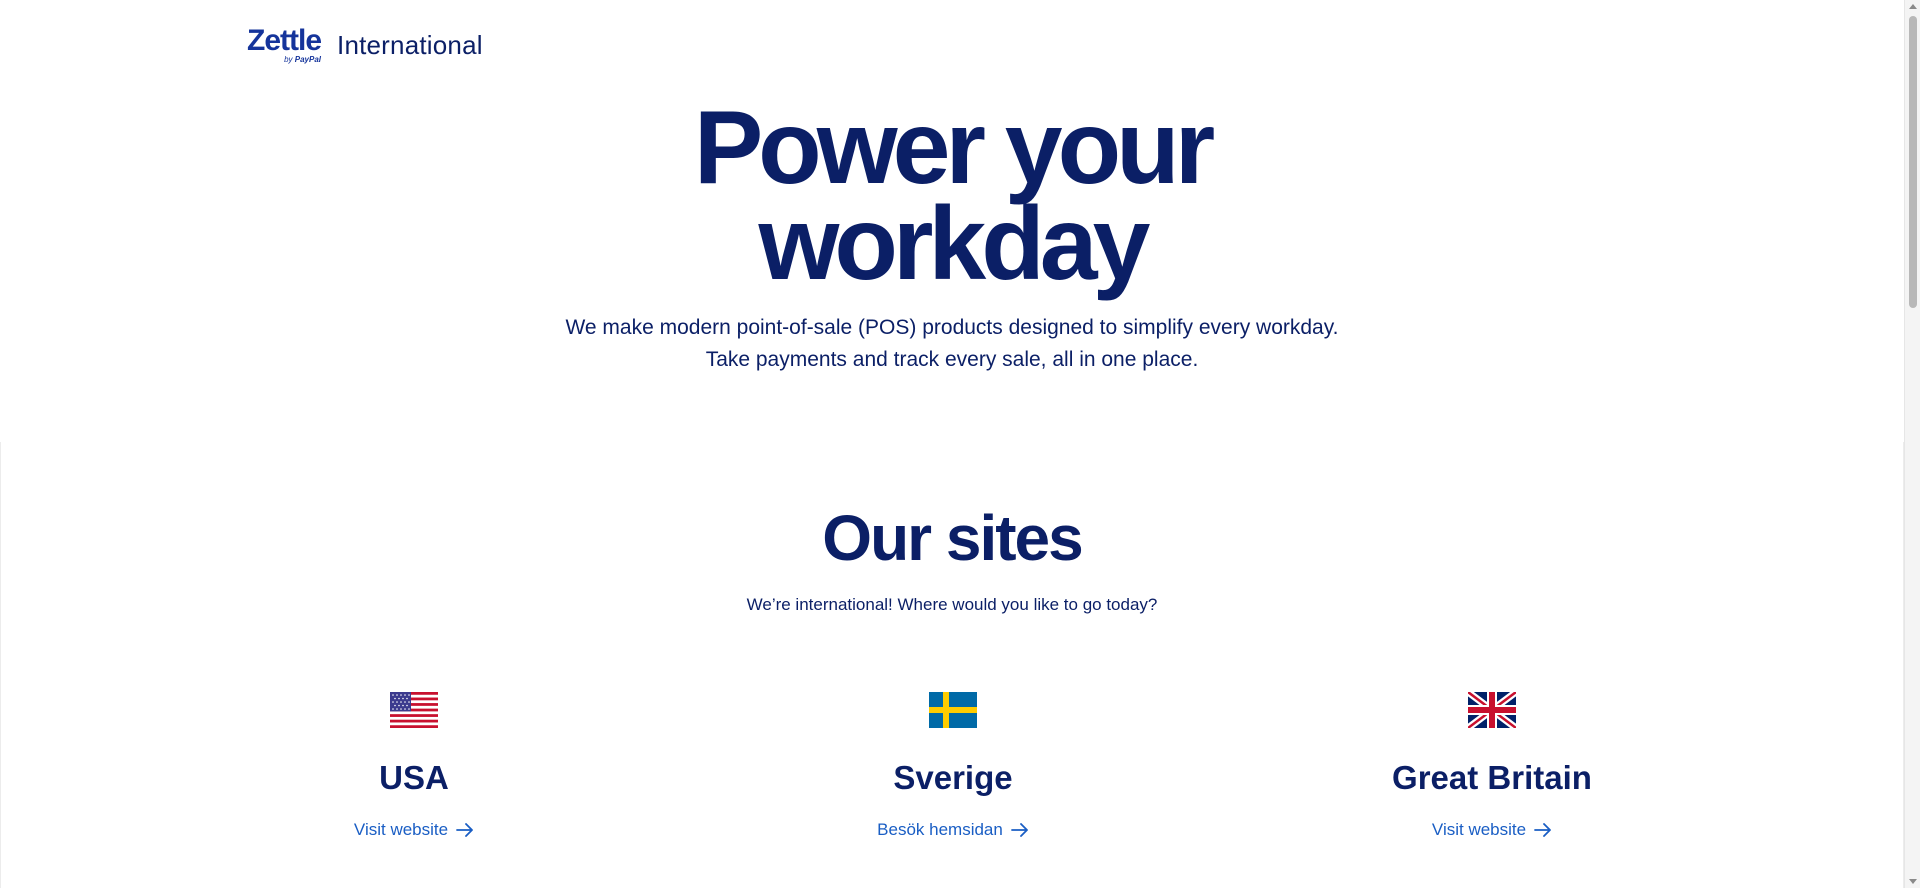 The width and height of the screenshot is (1920, 888). I want to click on logo-byline: by PayPal, so click(302, 59).